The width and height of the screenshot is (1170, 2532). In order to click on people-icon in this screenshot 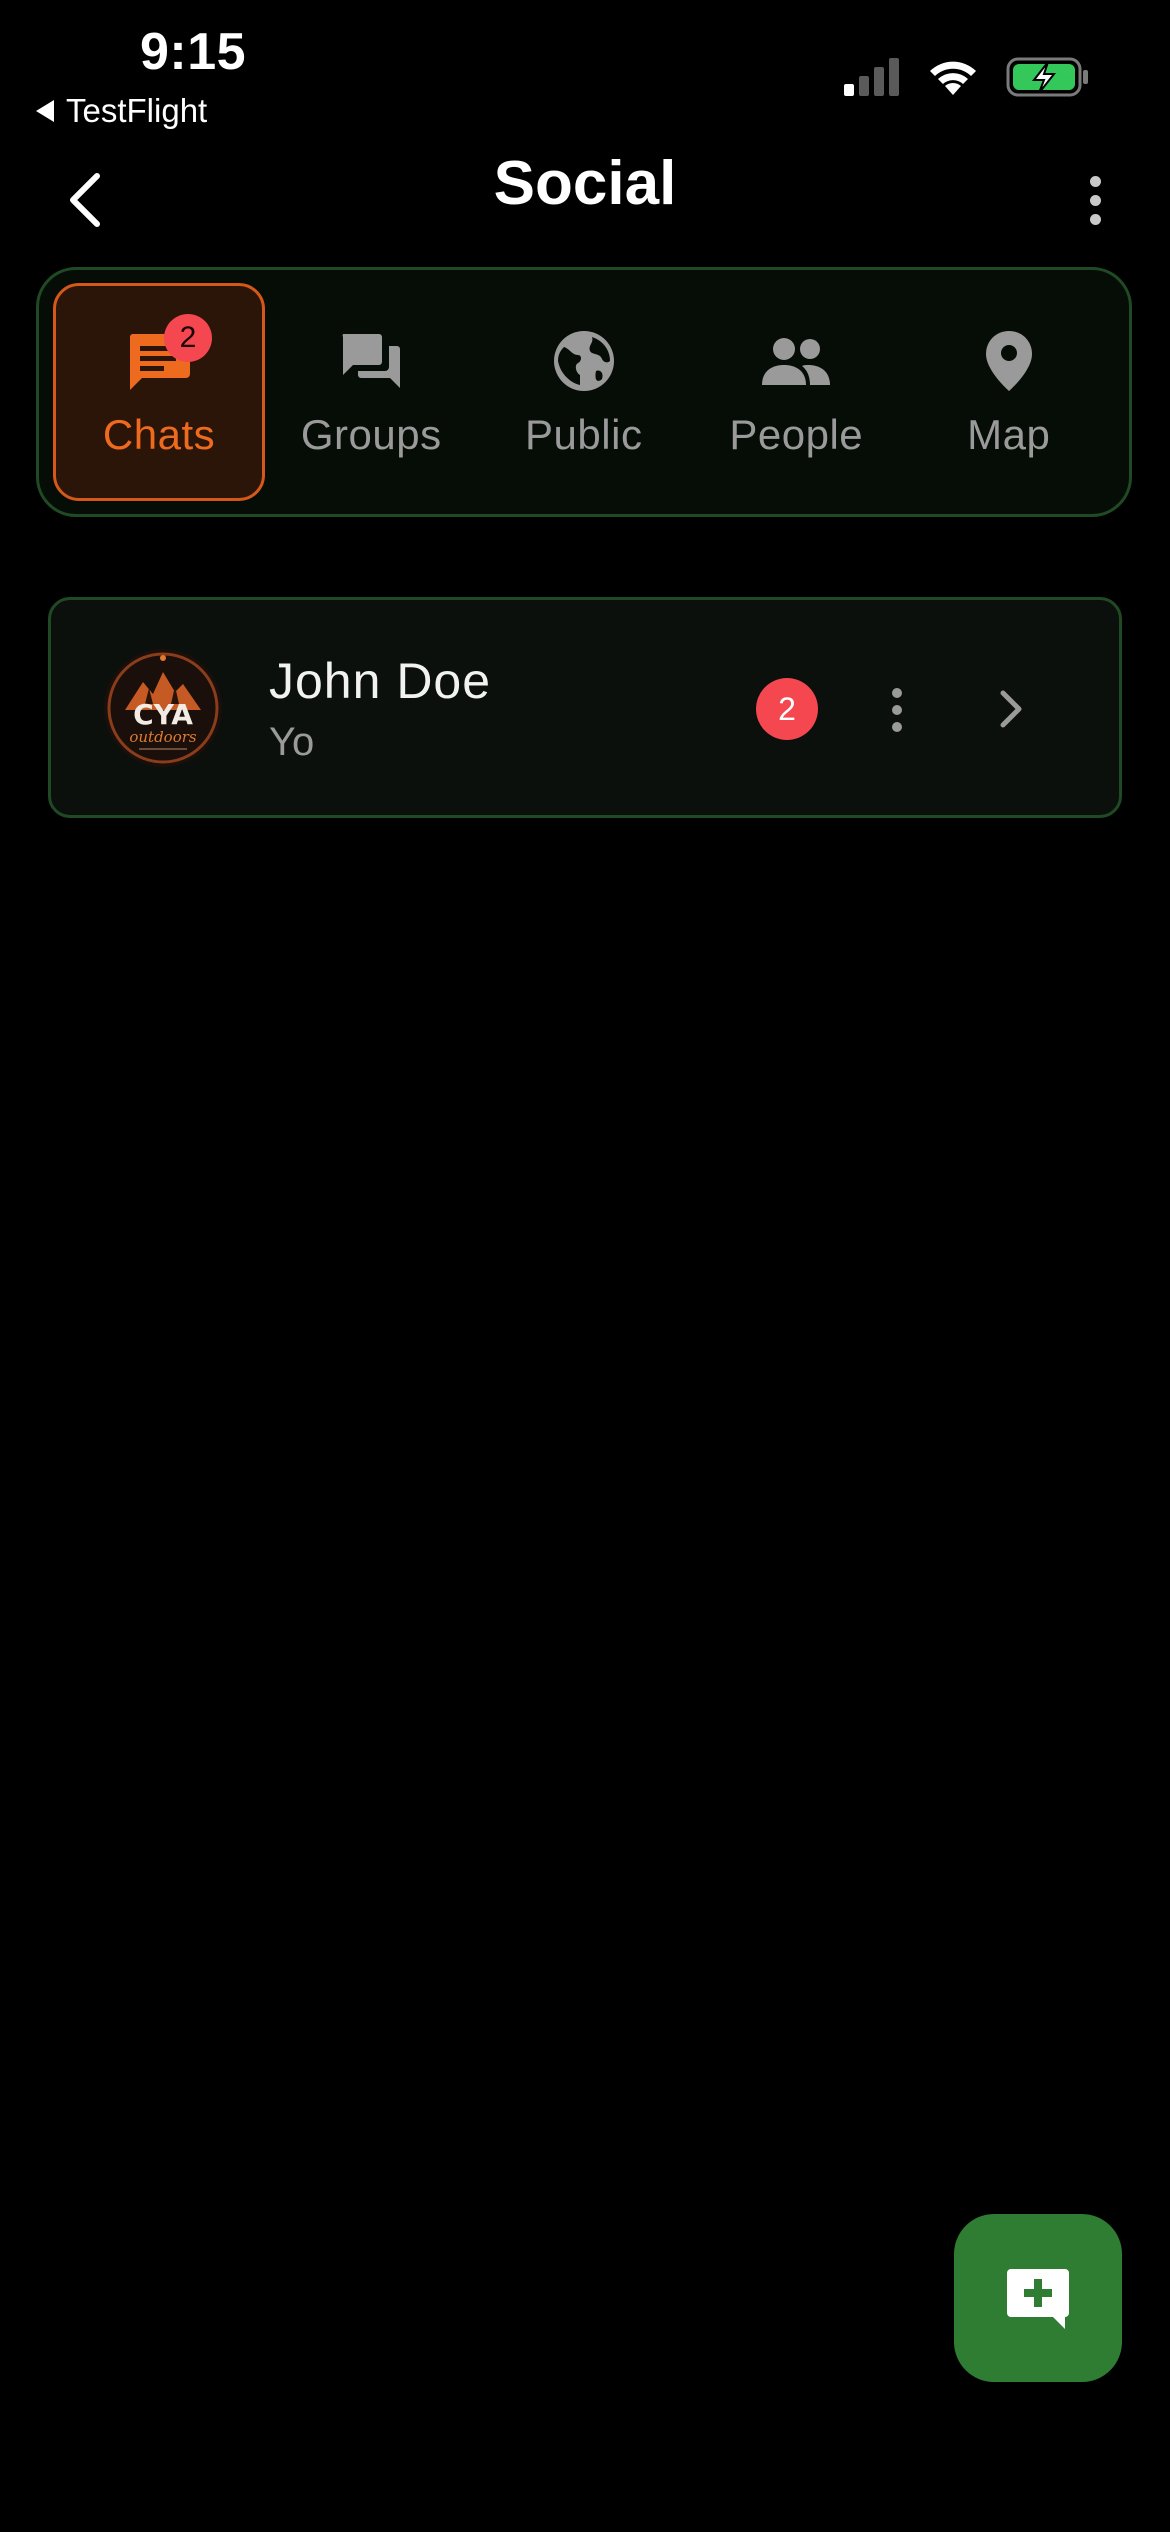, I will do `click(796, 361)`.